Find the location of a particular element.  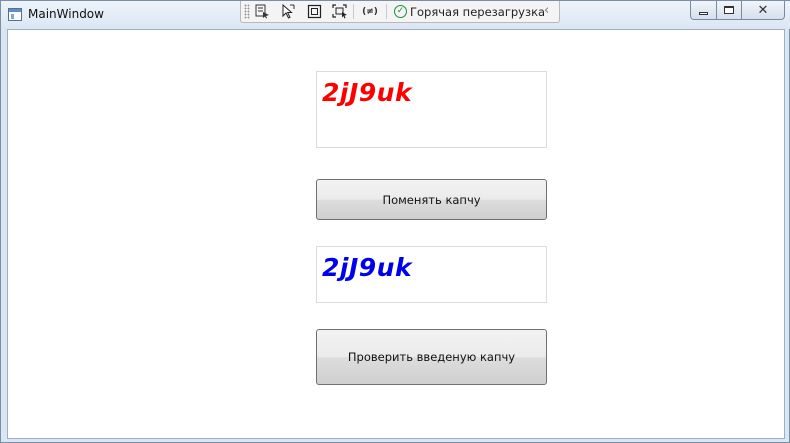

minimize-button is located at coordinates (703, 10).